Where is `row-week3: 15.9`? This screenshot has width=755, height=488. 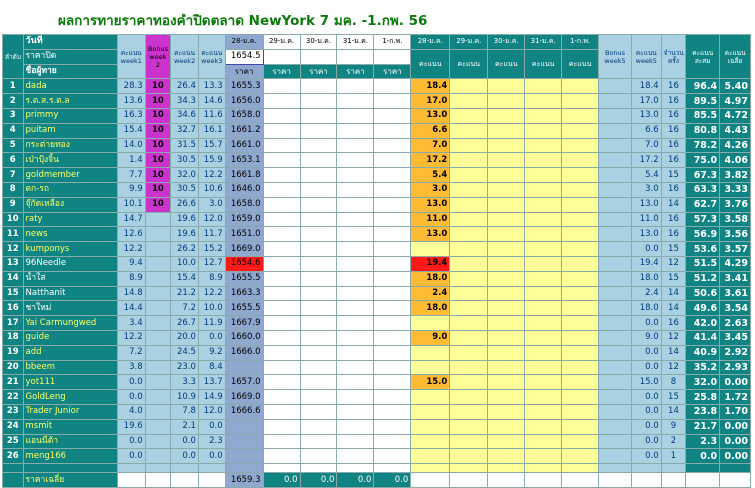
row-week3: 15.9 is located at coordinates (211, 160).